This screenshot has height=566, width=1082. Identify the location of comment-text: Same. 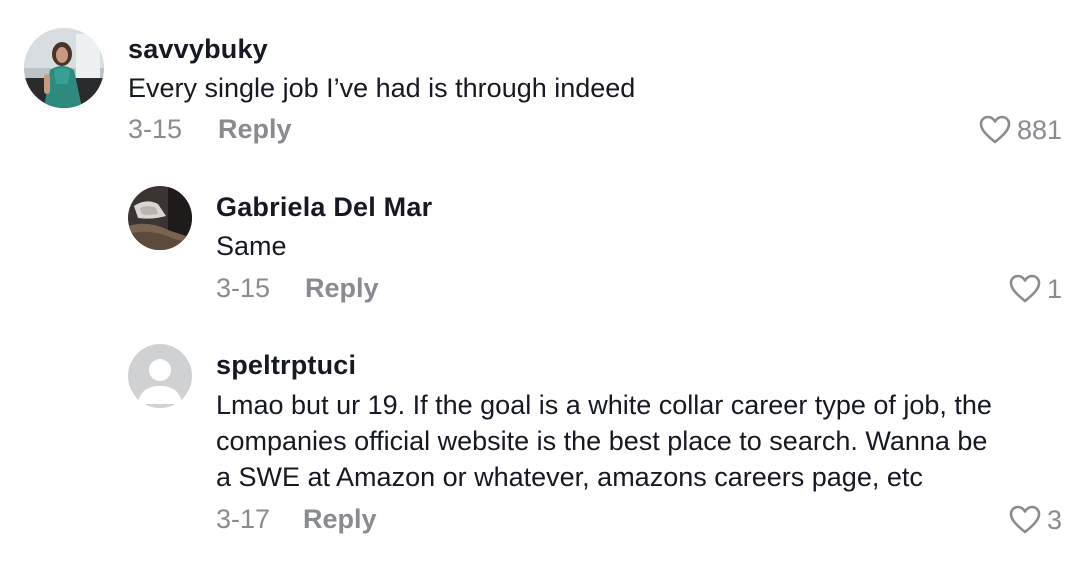
(251, 246).